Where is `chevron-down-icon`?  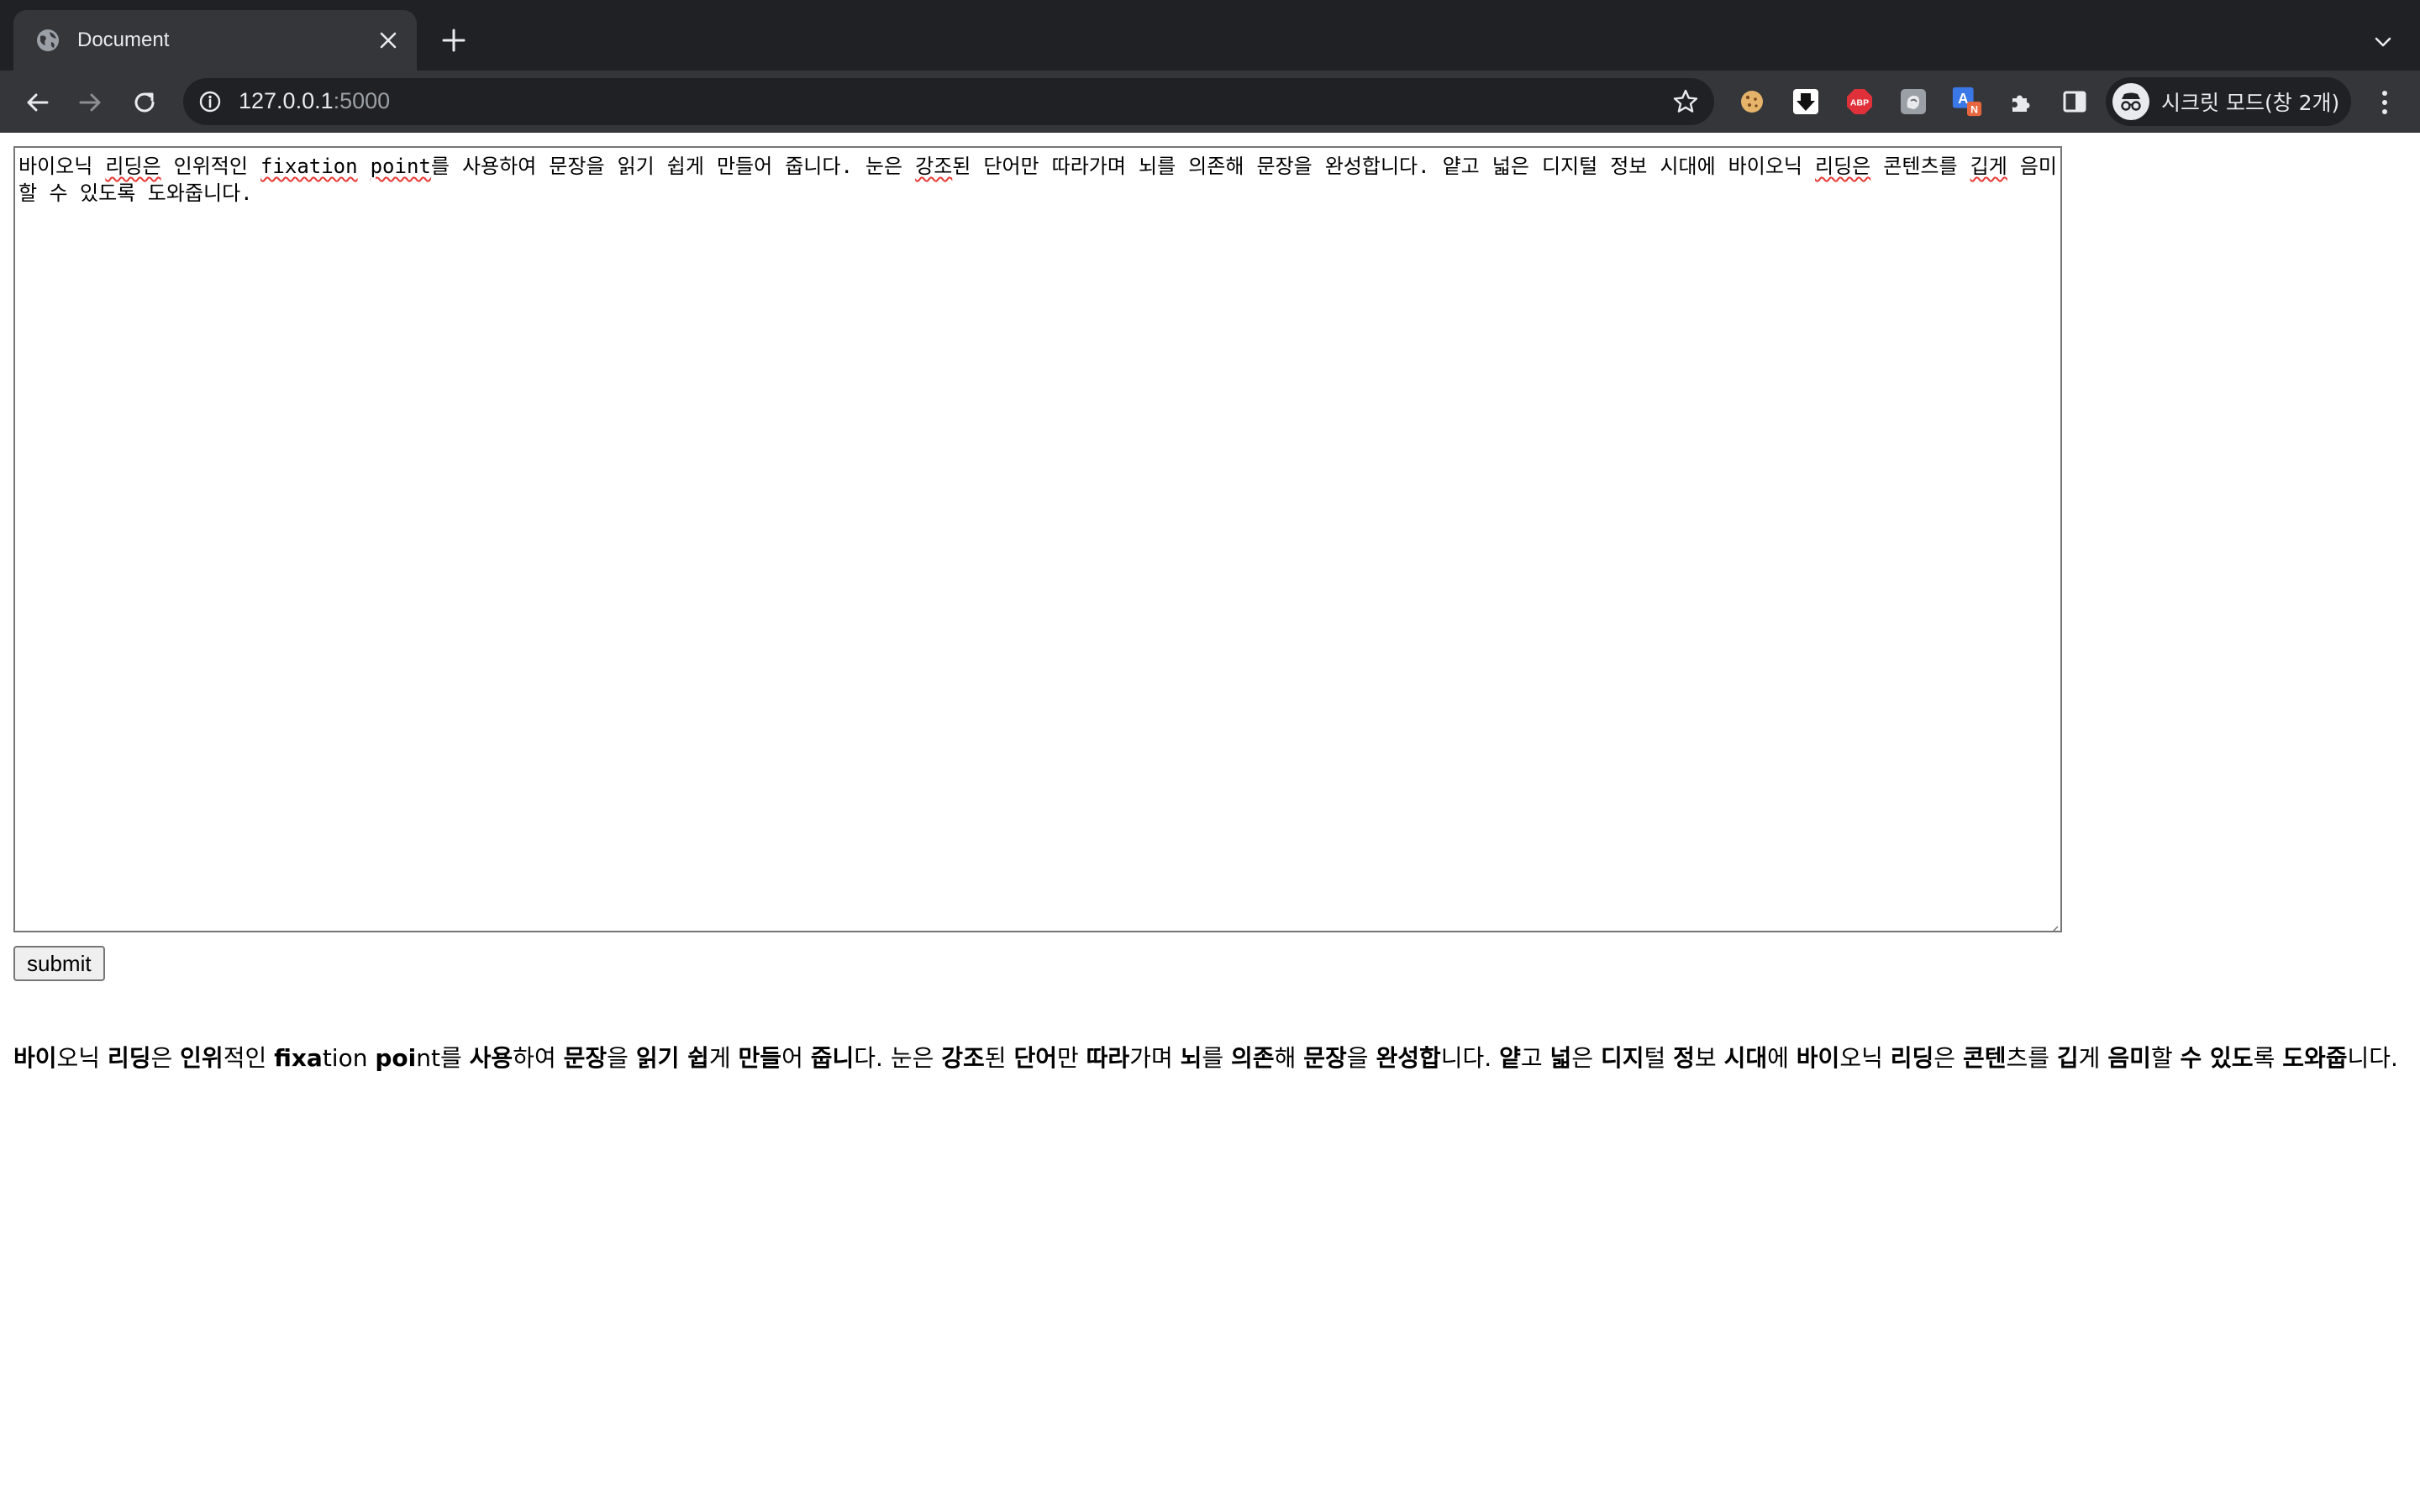
chevron-down-icon is located at coordinates (2383, 42).